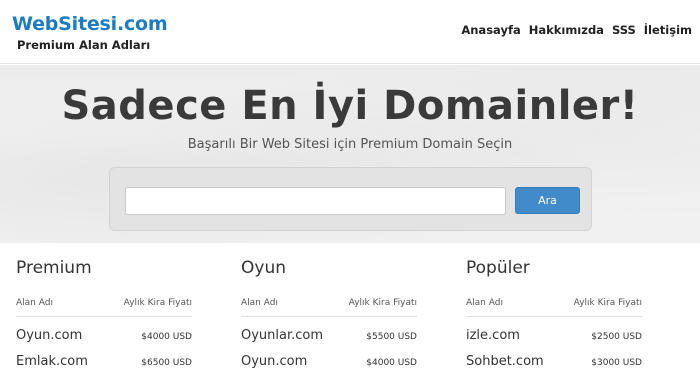  I want to click on brand-tagline: Premium Alan Adları, so click(84, 45).